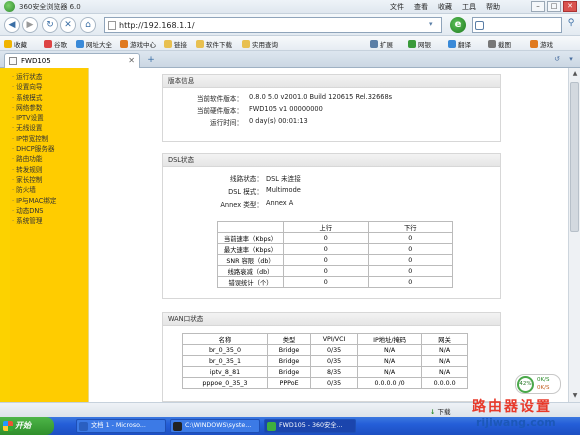 This screenshot has width=580, height=435. What do you see at coordinates (290, 43) in the screenshot?
I see `favorites-bar: 收藏 谷歌 网址大全 游戏中心 链接 软件下载 实用查询 扩展 网银 翻译 截图` at bounding box center [290, 43].